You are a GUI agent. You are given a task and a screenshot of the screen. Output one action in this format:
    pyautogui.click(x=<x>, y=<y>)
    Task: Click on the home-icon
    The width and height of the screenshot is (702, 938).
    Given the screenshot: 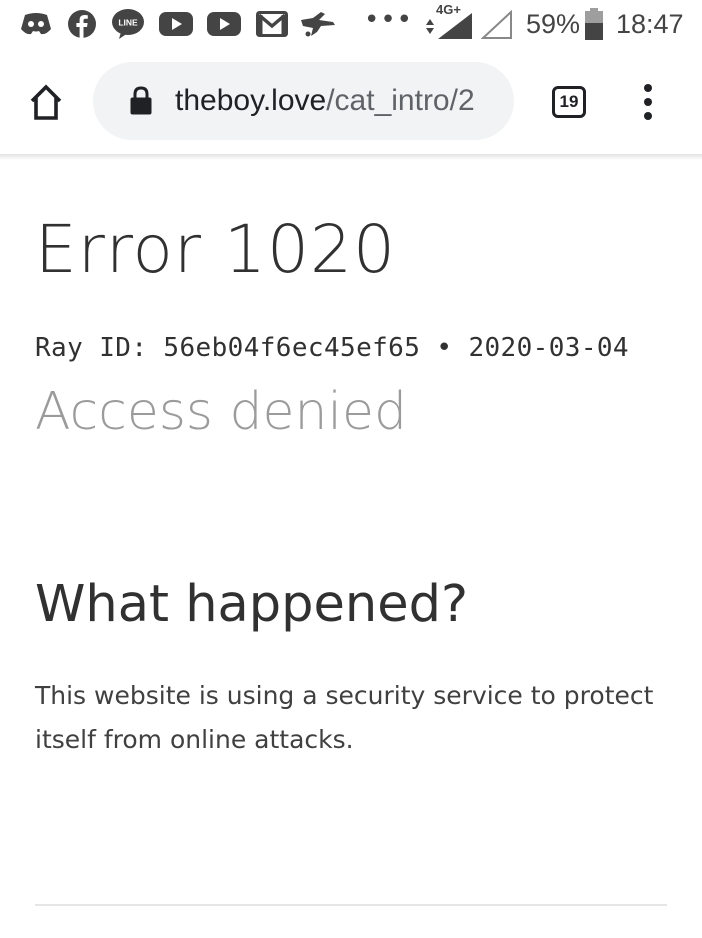 What is the action you would take?
    pyautogui.click(x=46, y=102)
    